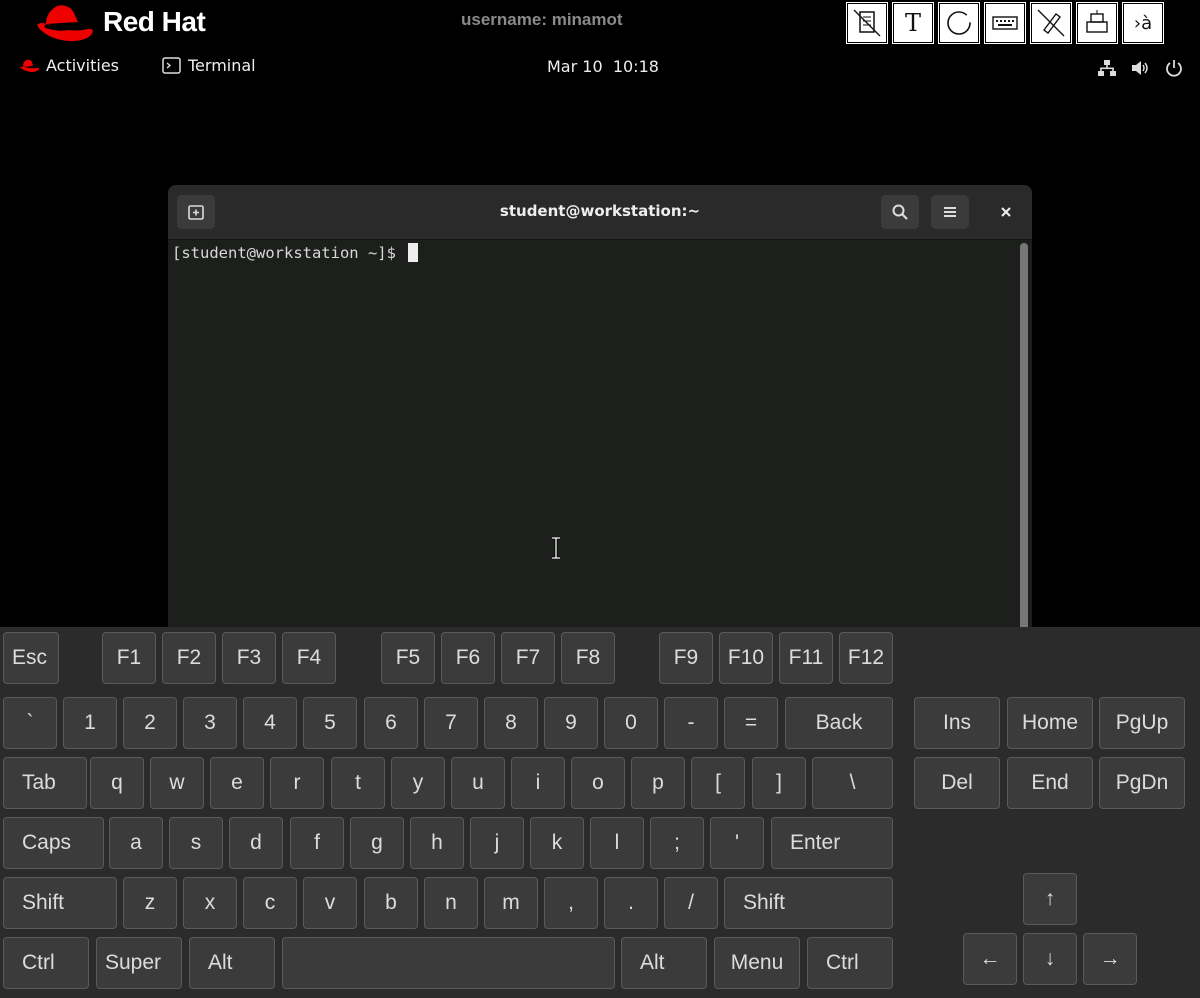  I want to click on key-s: s, so click(196, 843).